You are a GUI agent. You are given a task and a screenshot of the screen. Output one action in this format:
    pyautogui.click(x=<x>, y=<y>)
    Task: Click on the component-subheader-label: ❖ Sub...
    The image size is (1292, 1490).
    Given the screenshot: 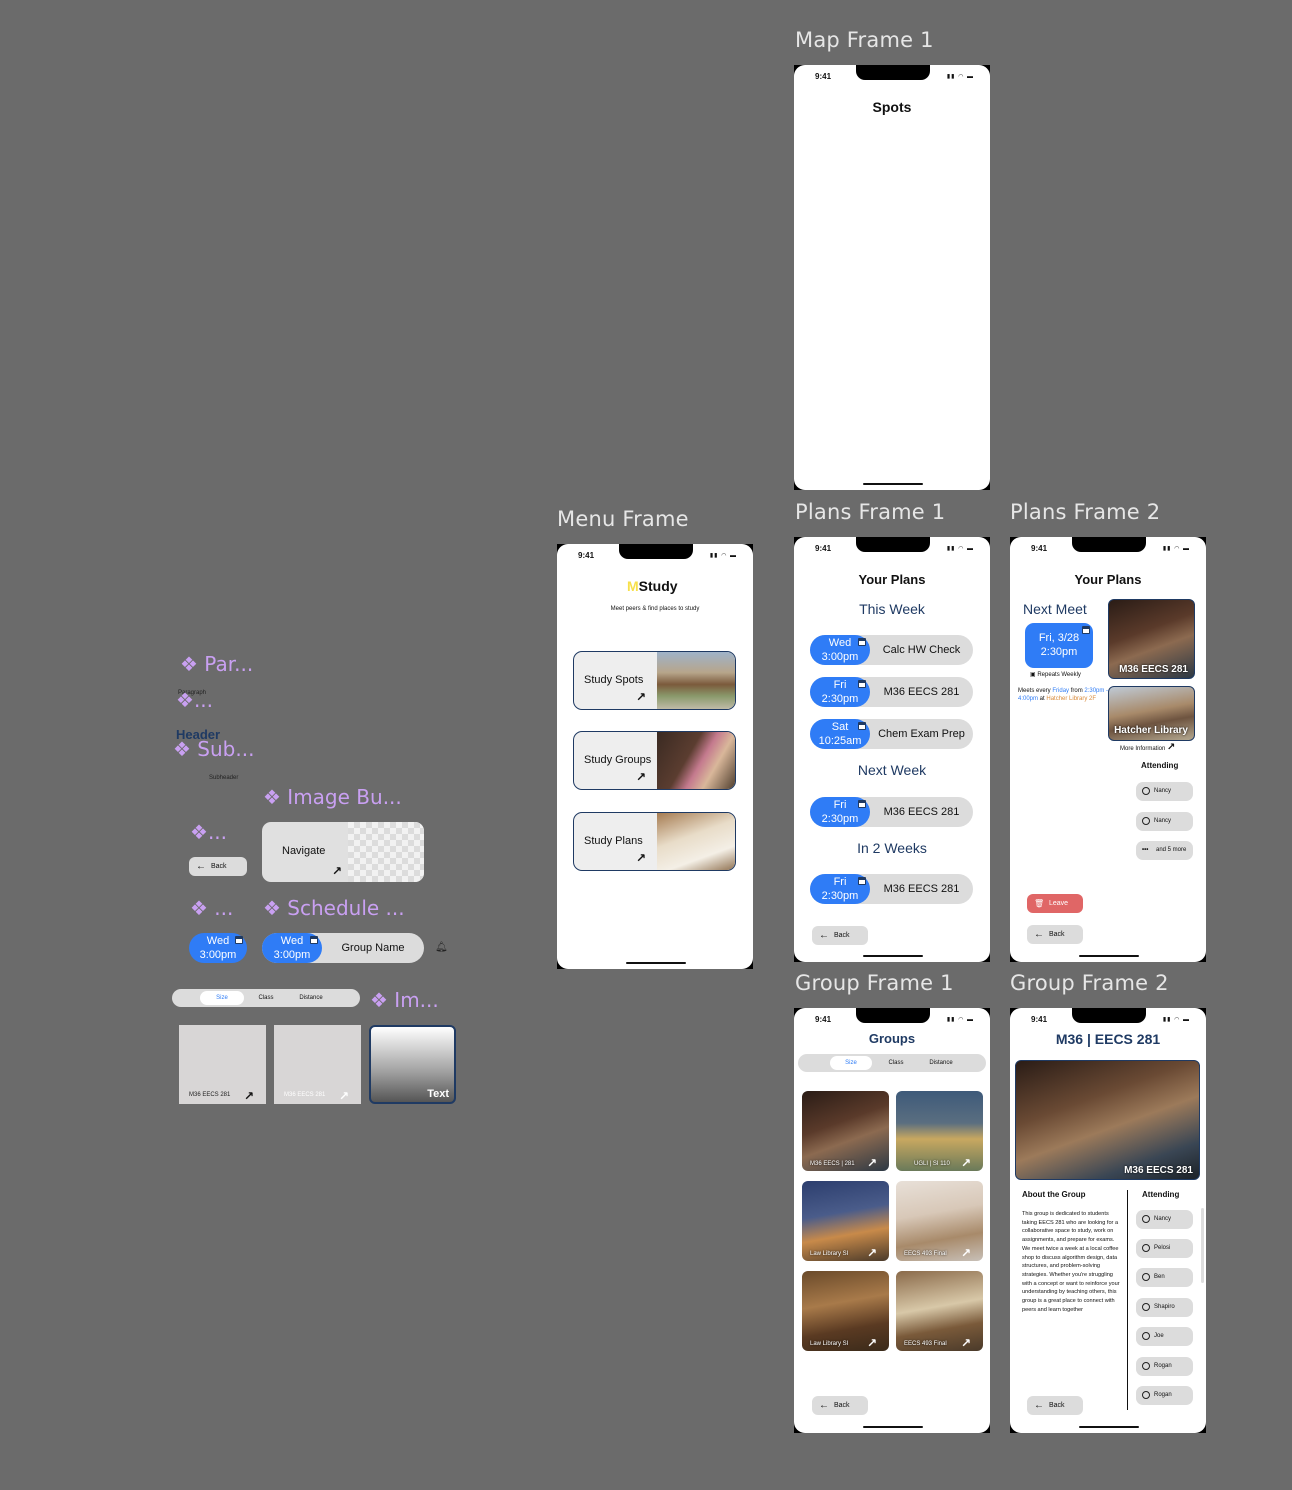 What is the action you would take?
    pyautogui.click(x=213, y=749)
    